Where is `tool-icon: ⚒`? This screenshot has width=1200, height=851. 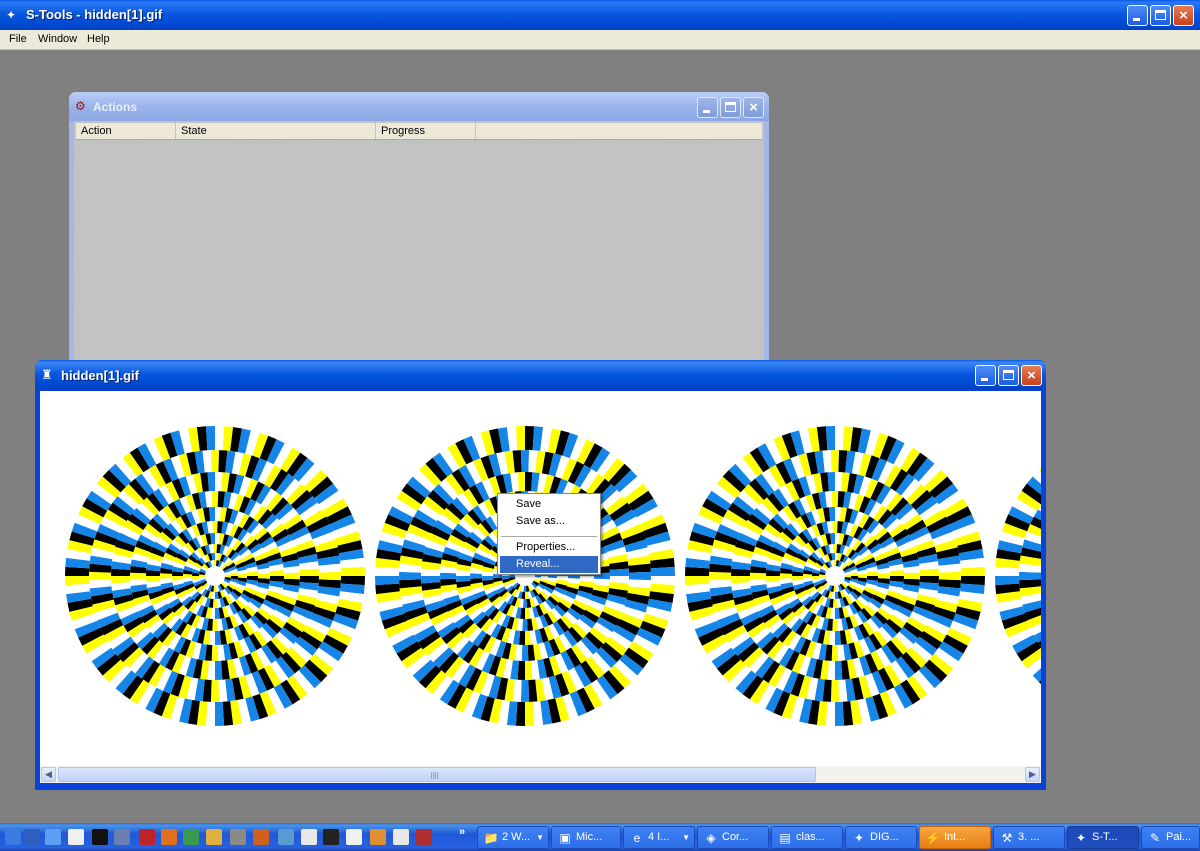 tool-icon: ⚒ is located at coordinates (1007, 838).